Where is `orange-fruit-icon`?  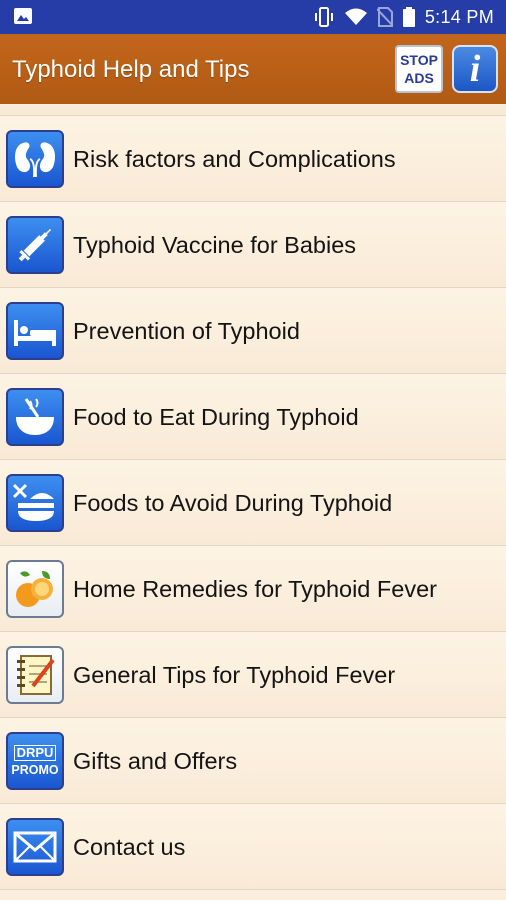
orange-fruit-icon is located at coordinates (35, 589).